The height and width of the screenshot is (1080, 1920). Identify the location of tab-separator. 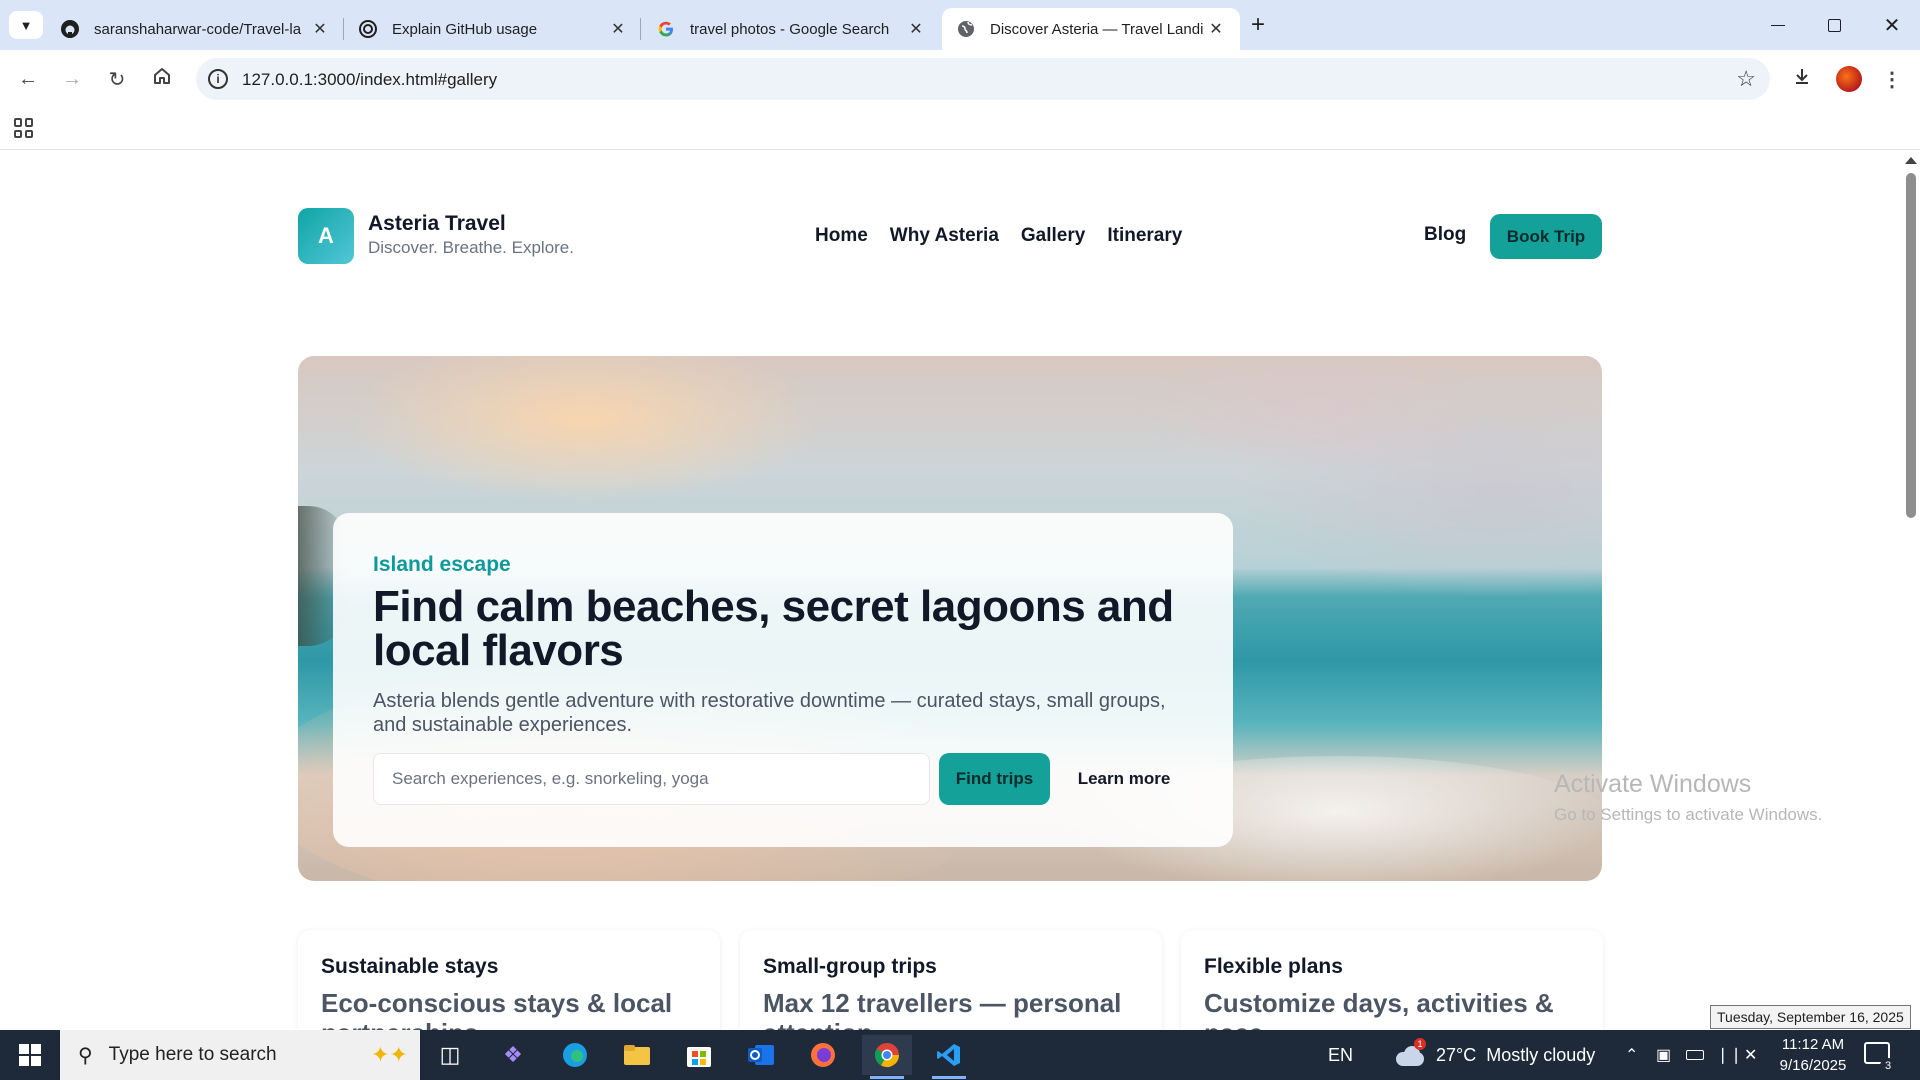
(640, 29).